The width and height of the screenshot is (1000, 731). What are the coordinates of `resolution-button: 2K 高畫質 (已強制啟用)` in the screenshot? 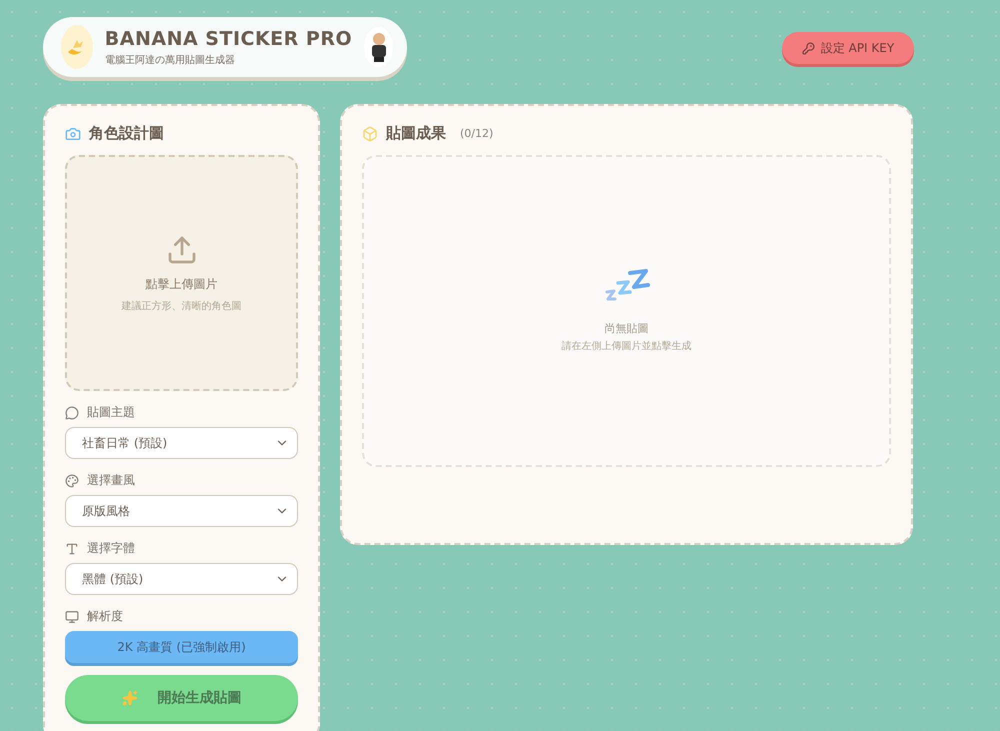 It's located at (181, 647).